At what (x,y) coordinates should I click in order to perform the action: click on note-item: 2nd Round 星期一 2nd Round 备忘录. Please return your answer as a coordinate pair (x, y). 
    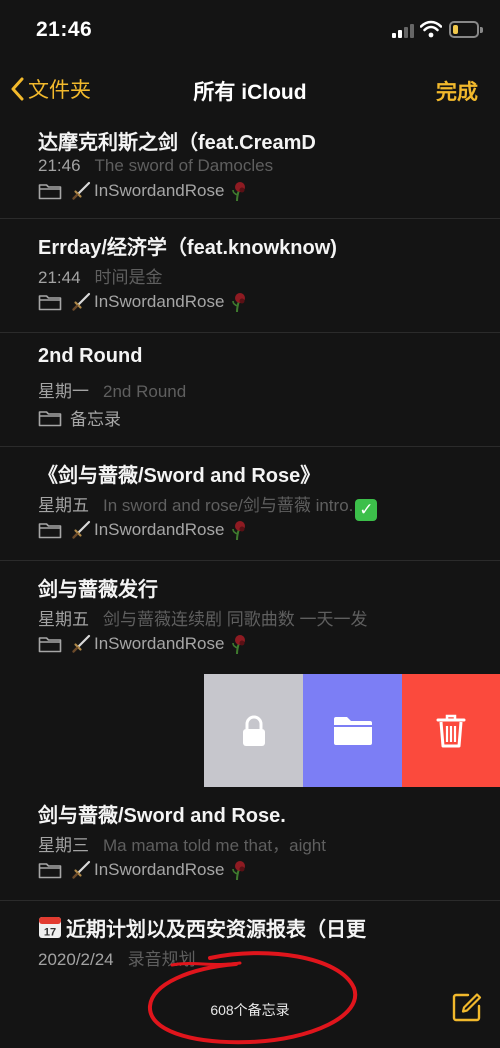
    Looking at the image, I should click on (250, 390).